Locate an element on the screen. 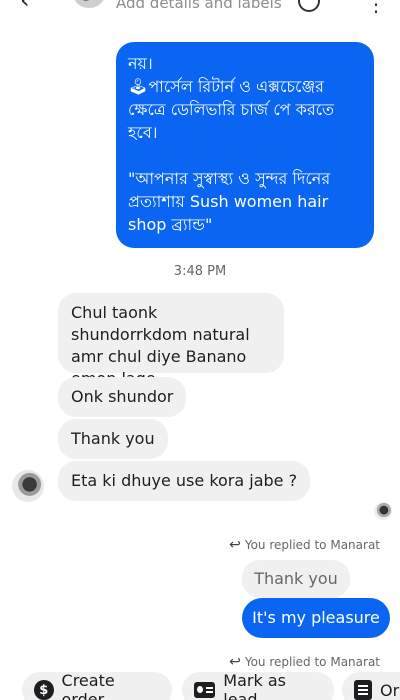 The image size is (400, 700). message-timestamp: 3:48 PM is located at coordinates (200, 271).